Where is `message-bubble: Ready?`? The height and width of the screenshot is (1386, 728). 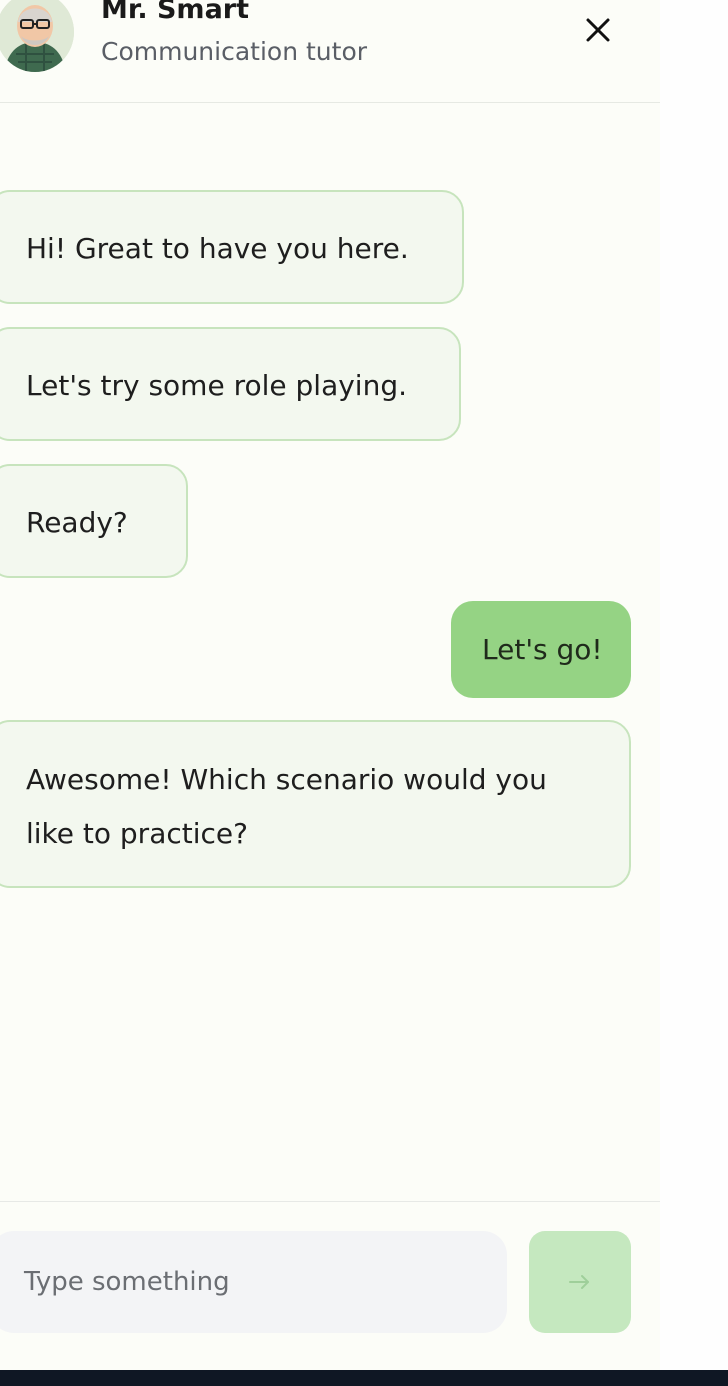
message-bubble: Ready? is located at coordinates (94, 521).